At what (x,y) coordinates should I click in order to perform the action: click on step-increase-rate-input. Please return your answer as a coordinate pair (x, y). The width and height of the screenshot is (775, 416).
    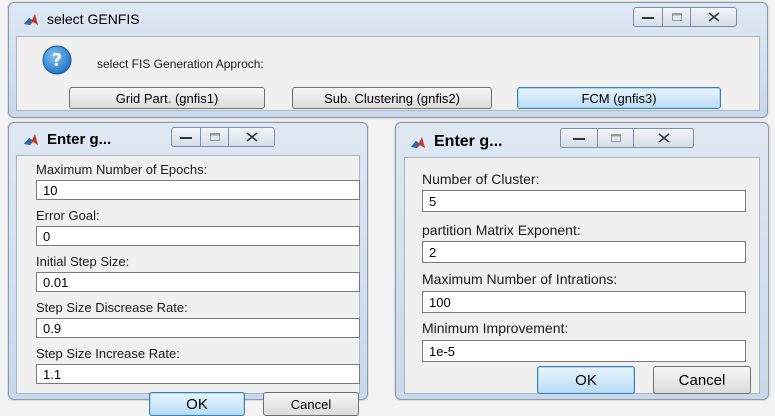
    Looking at the image, I should click on (198, 374).